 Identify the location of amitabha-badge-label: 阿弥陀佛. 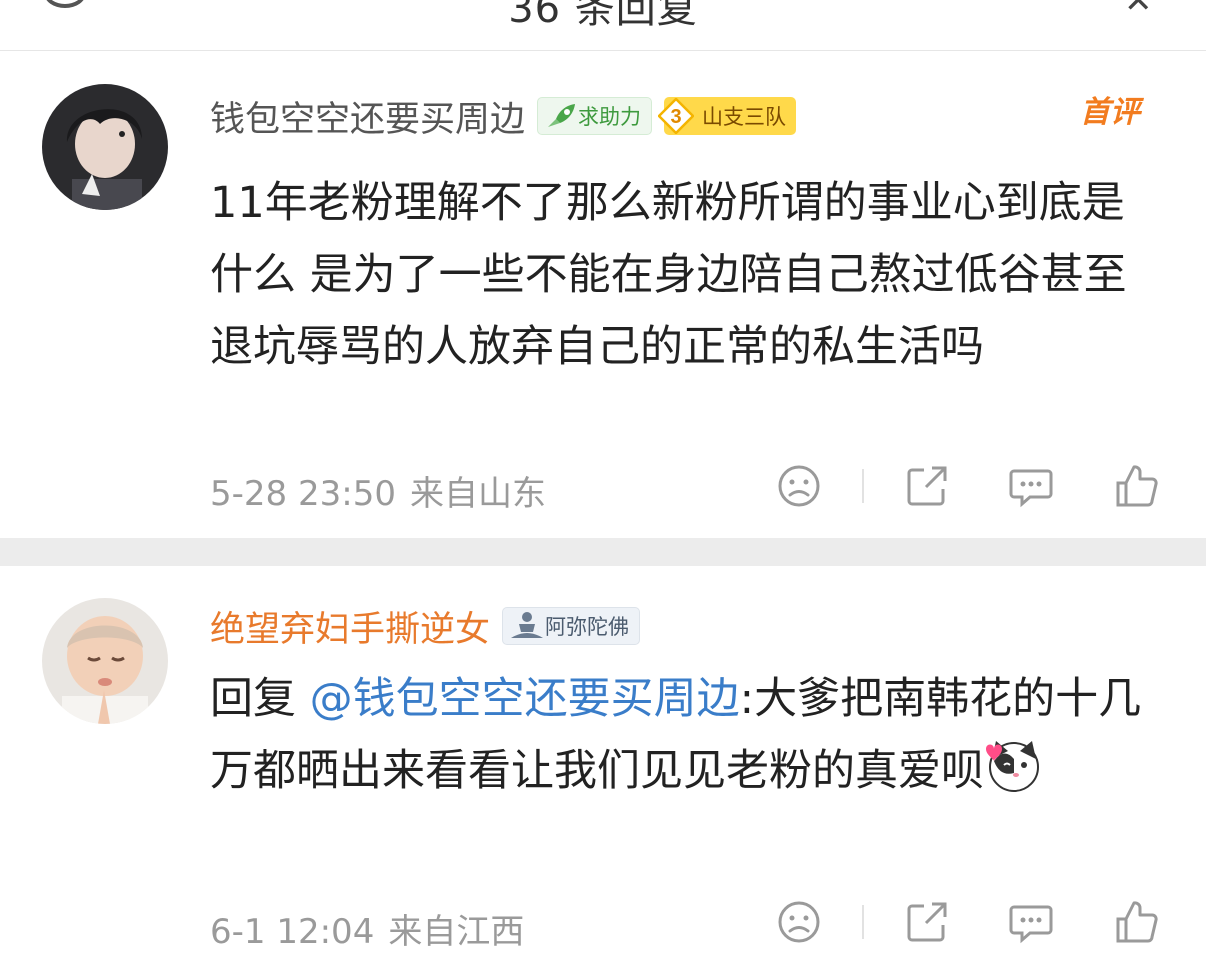
(587, 627).